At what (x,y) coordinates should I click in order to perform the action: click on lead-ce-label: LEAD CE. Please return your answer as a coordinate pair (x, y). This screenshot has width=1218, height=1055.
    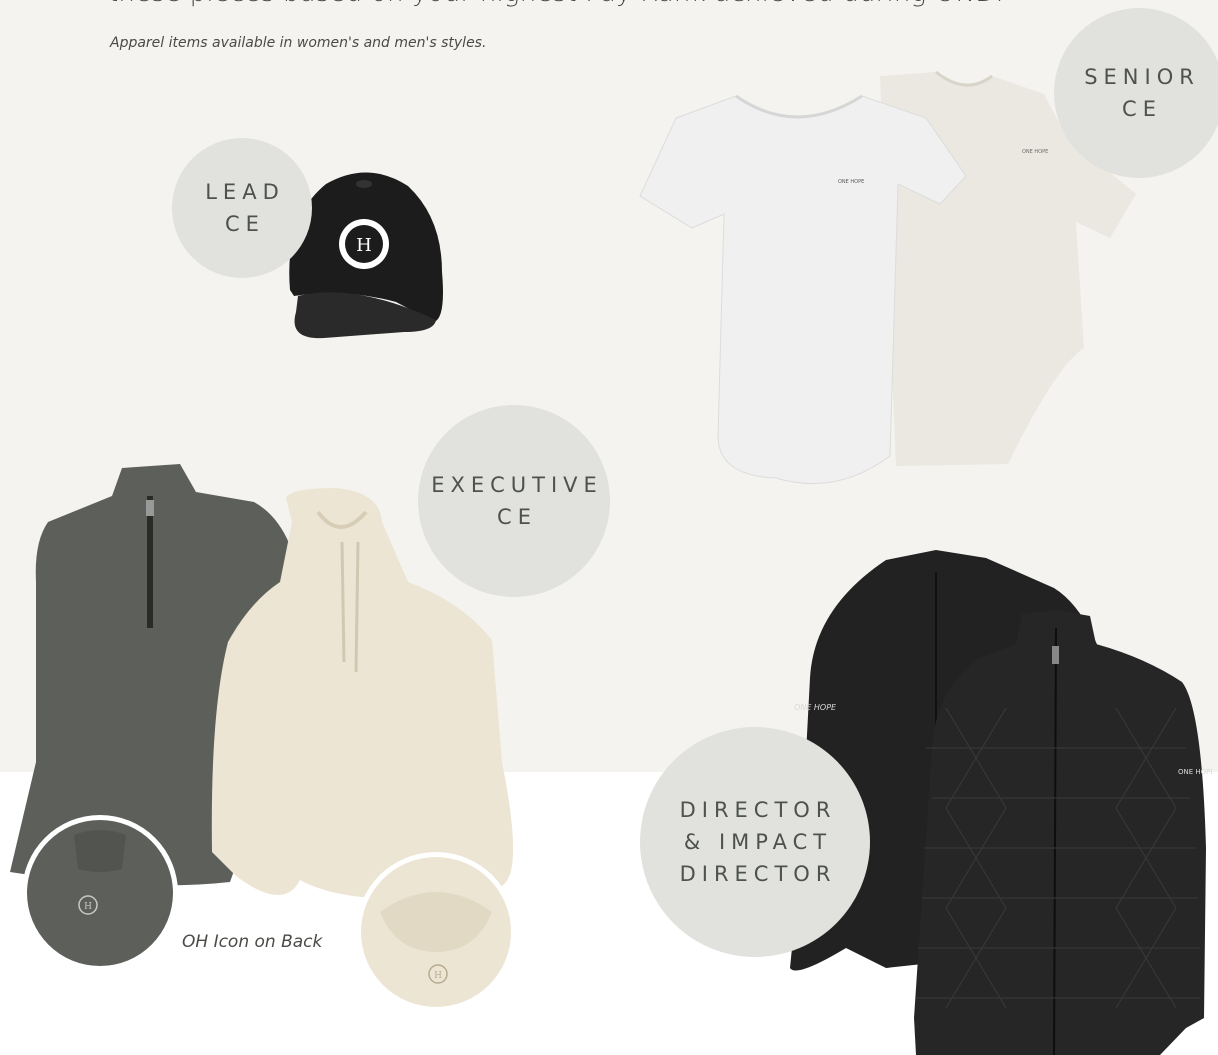
    Looking at the image, I should click on (245, 208).